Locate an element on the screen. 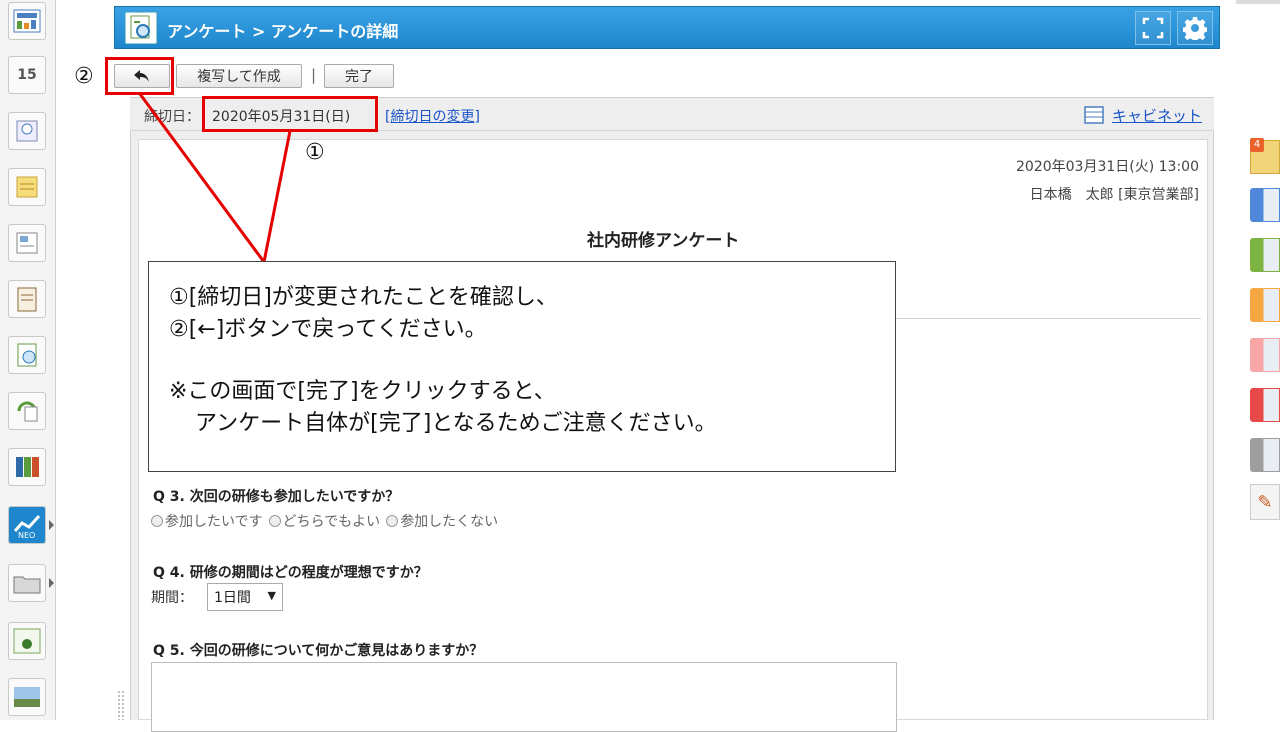 The width and height of the screenshot is (1280, 732). settings-button is located at coordinates (1195, 28).